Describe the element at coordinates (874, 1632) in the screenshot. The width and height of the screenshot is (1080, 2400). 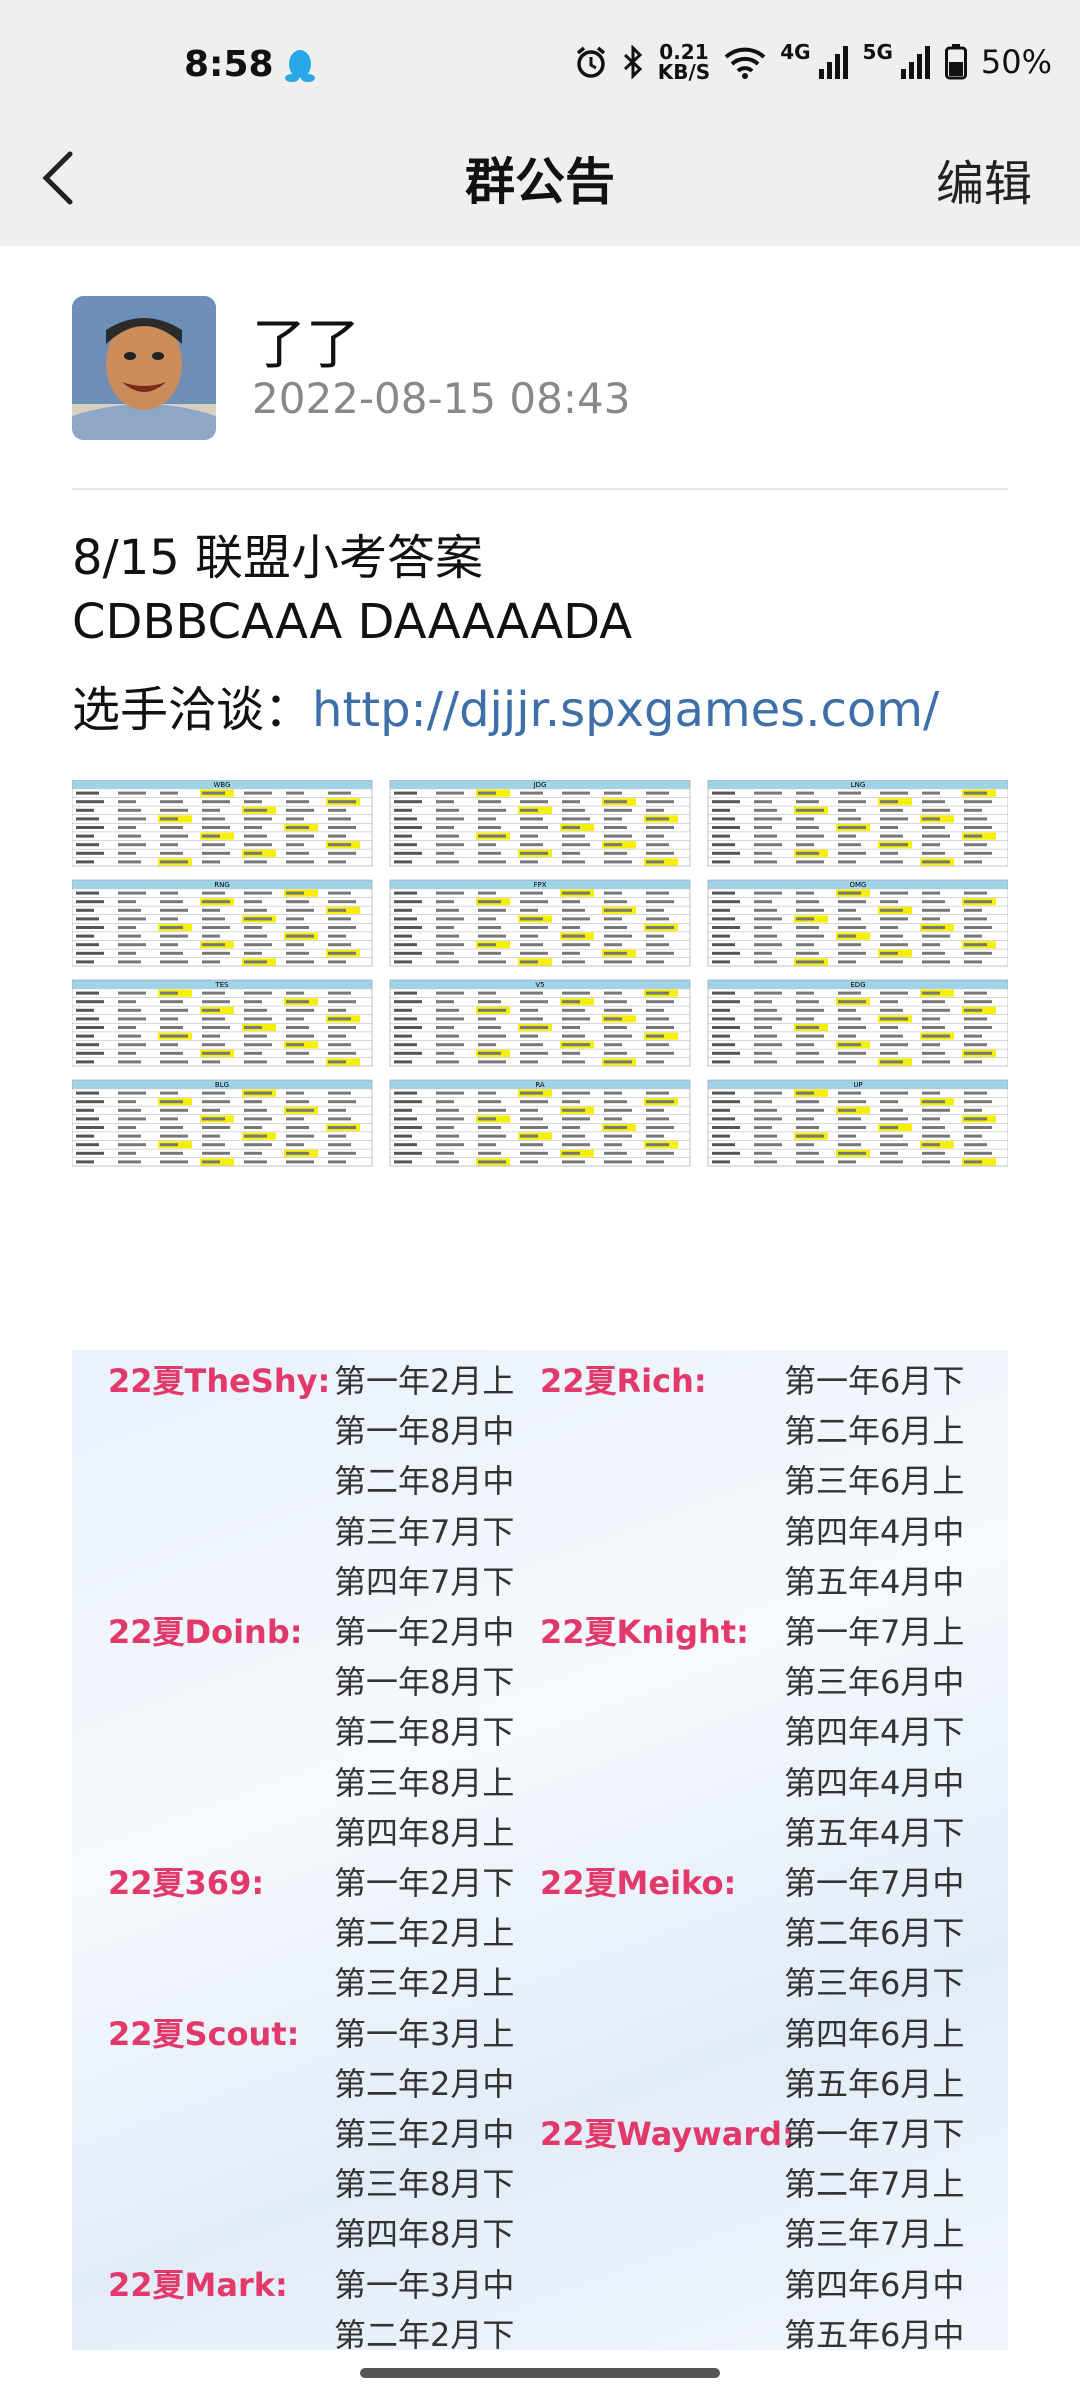
I see `calendar-slot: 第一年7月上` at that location.